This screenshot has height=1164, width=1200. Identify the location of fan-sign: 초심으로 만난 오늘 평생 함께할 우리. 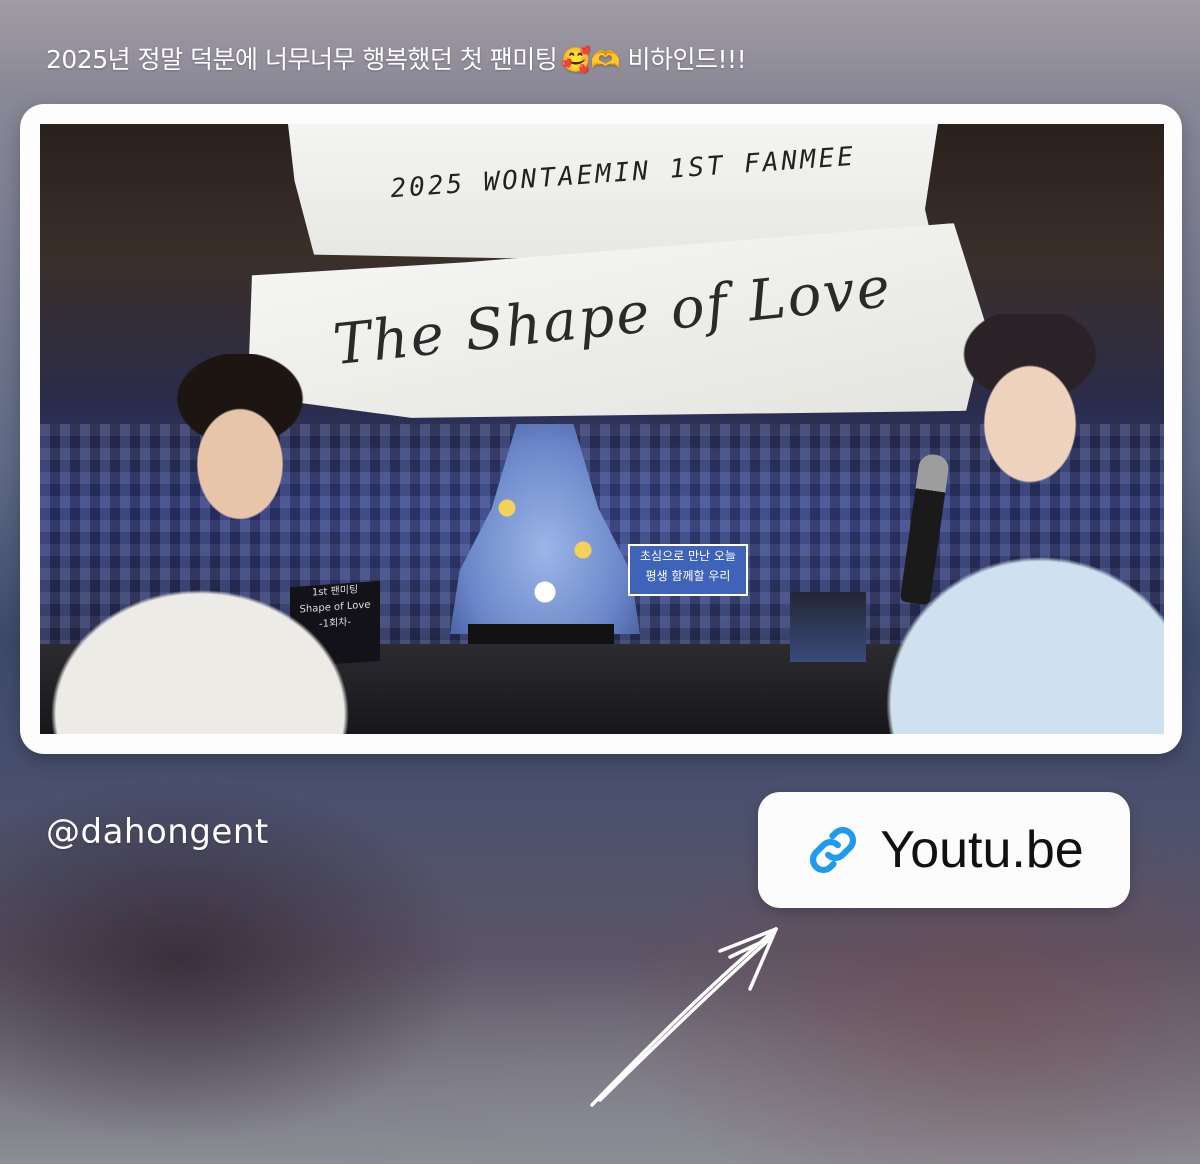
(688, 570).